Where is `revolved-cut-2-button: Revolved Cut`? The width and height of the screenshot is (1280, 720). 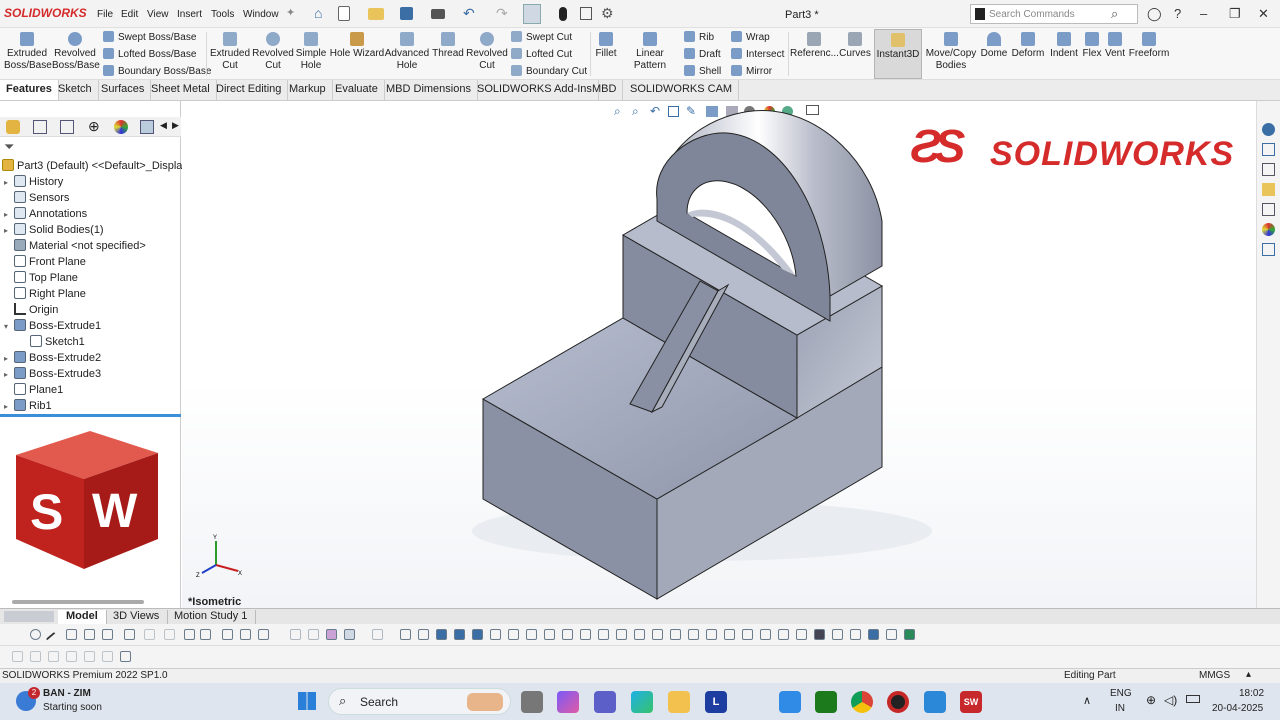
revolved-cut-2-button: Revolved Cut is located at coordinates (487, 52).